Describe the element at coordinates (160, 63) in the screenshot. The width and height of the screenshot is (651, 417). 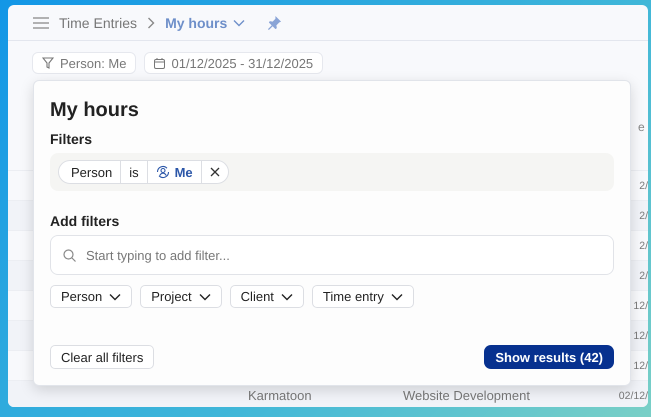
I see `calendar-icon` at that location.